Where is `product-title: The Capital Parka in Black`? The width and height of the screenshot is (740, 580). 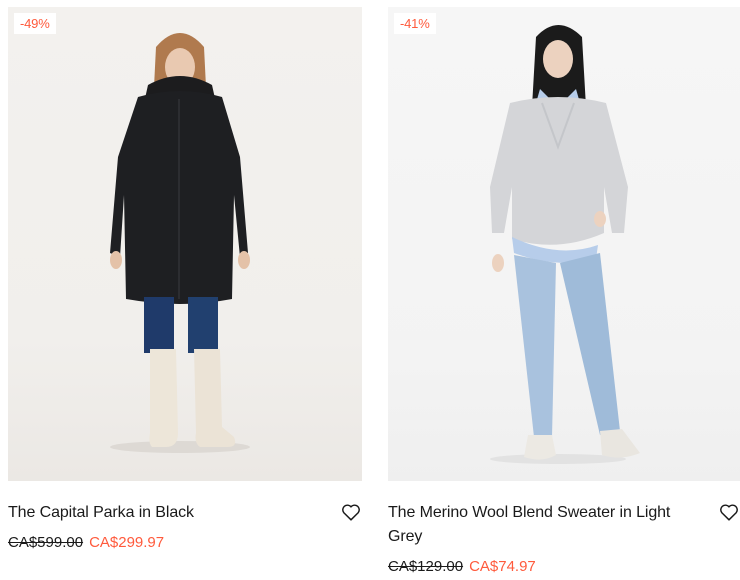
product-title: The Capital Parka in Black is located at coordinates (185, 513).